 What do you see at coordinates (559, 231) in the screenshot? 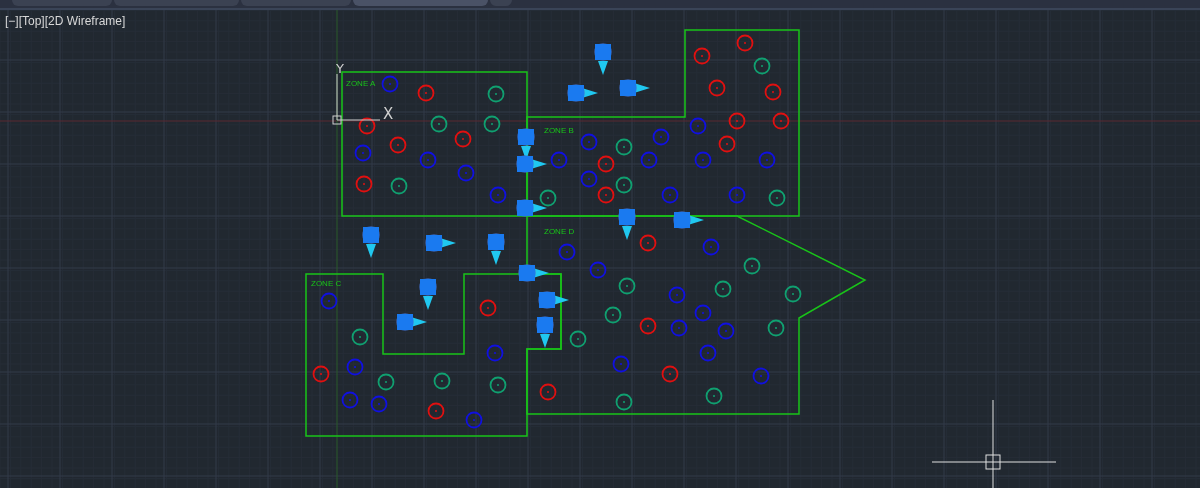
I see `zone-label: ZONE D` at bounding box center [559, 231].